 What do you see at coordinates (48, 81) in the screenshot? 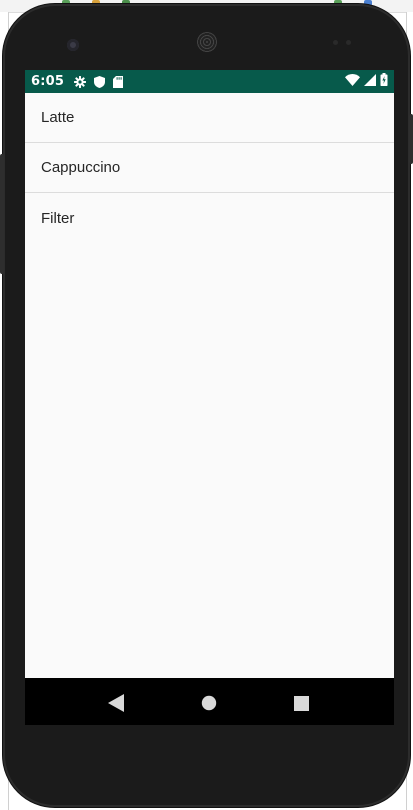
I see `status-time: 6:05` at bounding box center [48, 81].